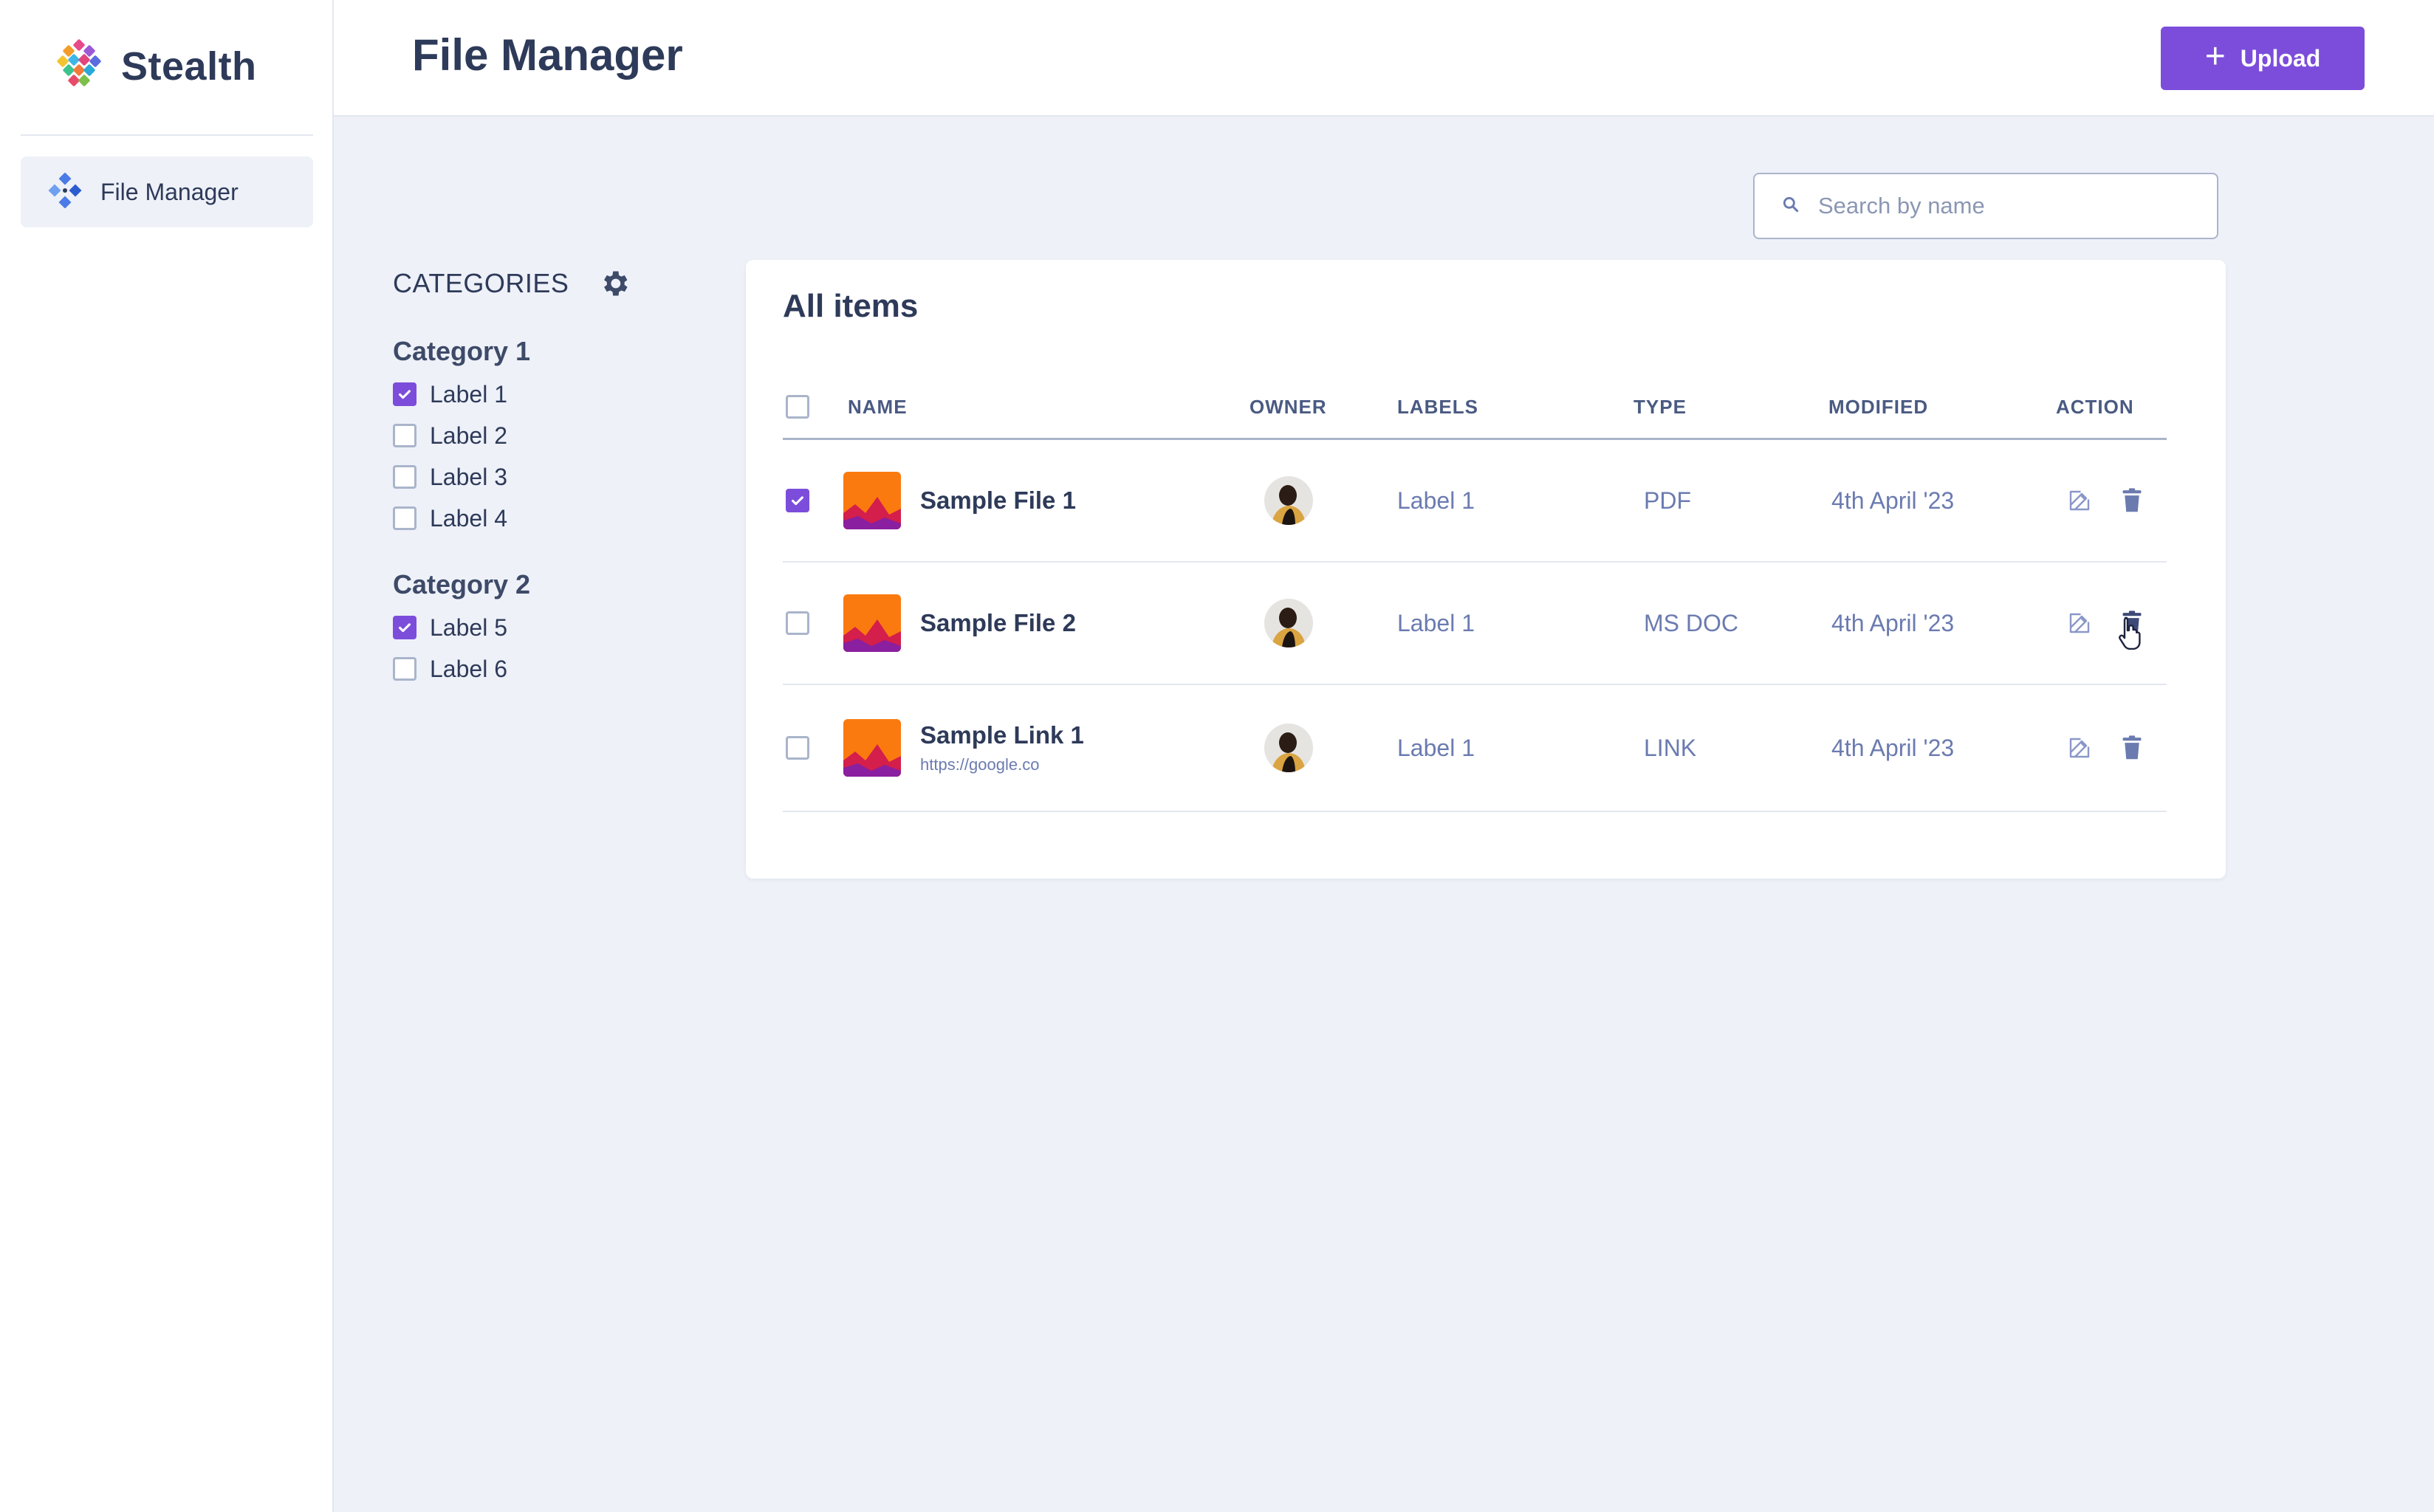 This screenshot has width=2434, height=1512. I want to click on brand-name: Stealth, so click(189, 66).